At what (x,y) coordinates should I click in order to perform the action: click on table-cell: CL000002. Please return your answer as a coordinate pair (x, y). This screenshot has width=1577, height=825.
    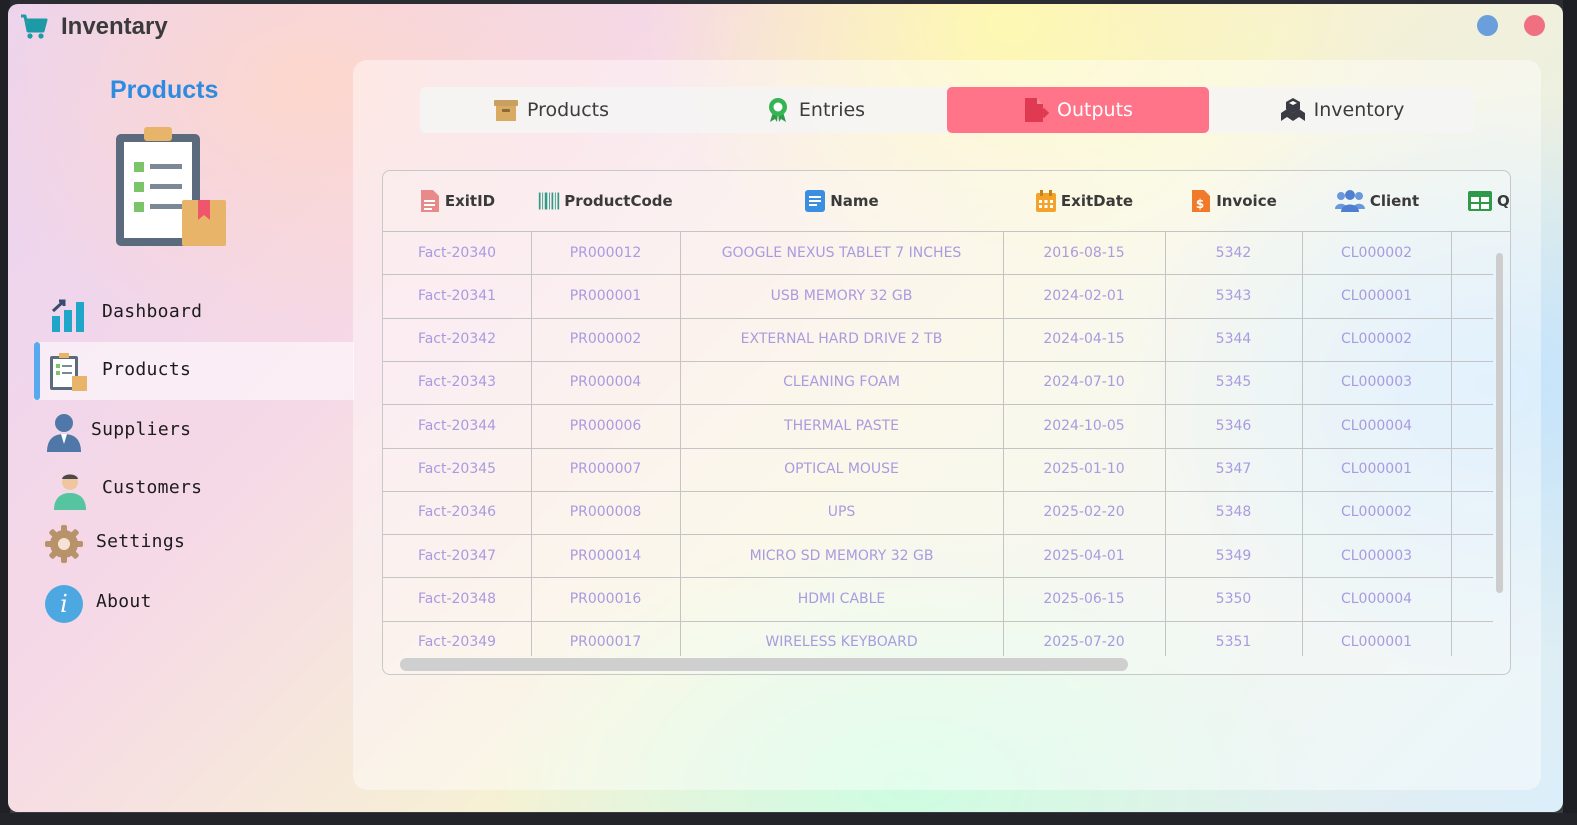
    Looking at the image, I should click on (1376, 339).